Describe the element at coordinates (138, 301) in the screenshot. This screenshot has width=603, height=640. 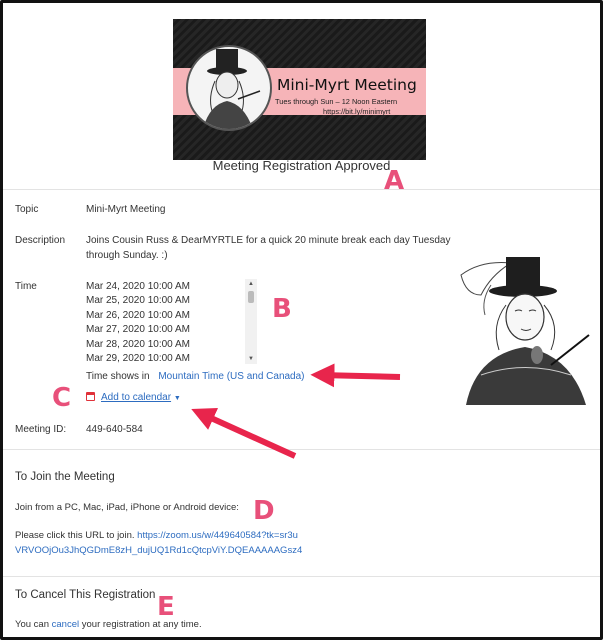
I see `time-item: Mar 25, 2020 10:00 AM` at that location.